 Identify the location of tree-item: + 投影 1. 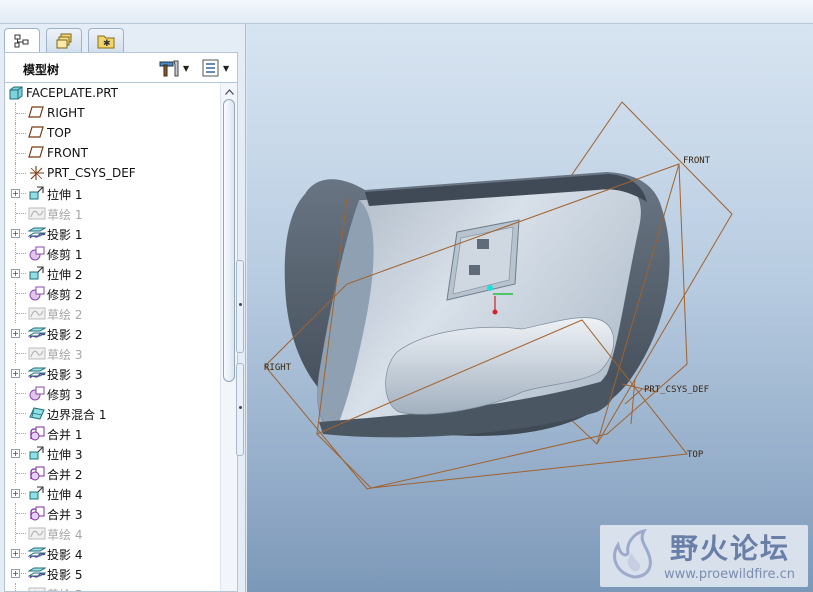
(112, 233).